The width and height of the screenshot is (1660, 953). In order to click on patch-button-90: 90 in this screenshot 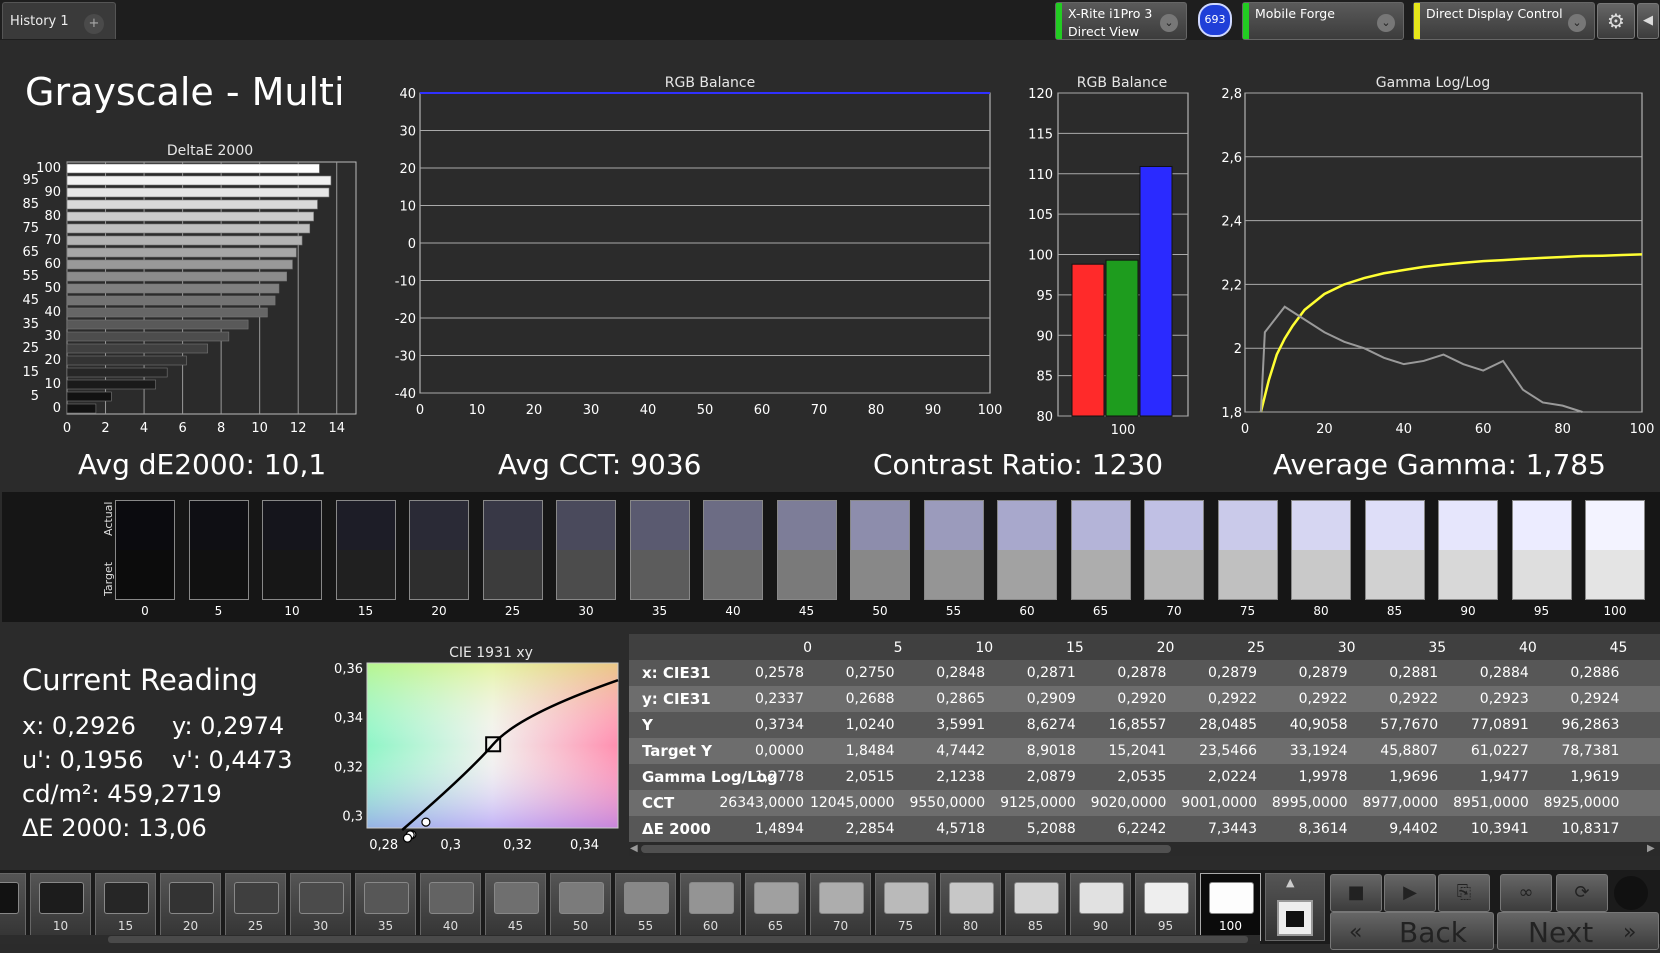, I will do `click(1100, 907)`.